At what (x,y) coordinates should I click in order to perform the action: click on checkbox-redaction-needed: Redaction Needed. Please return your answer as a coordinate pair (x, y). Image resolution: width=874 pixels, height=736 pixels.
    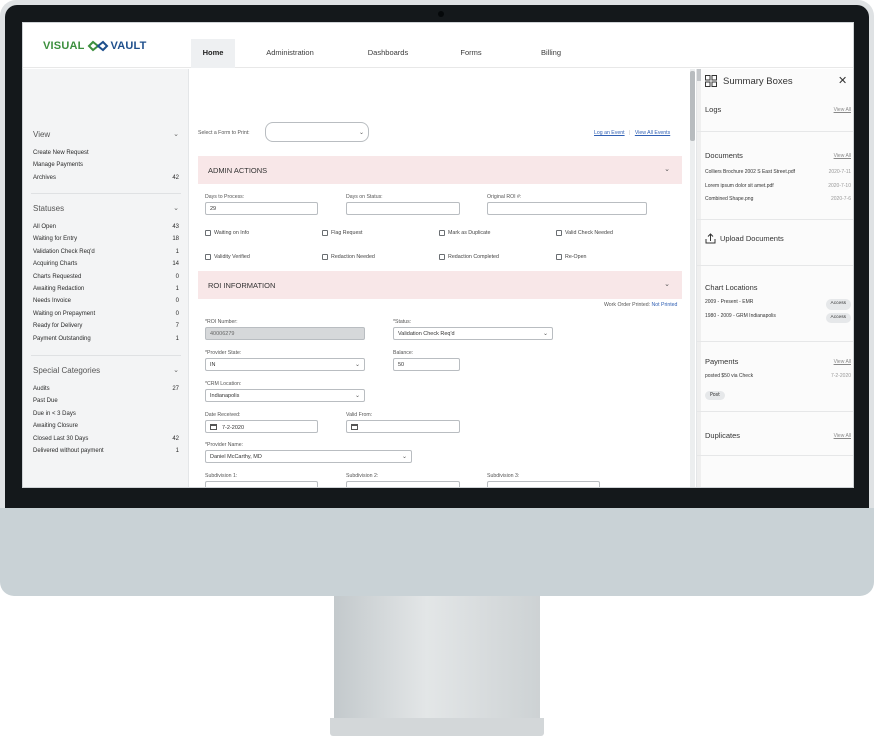
    Looking at the image, I should click on (348, 257).